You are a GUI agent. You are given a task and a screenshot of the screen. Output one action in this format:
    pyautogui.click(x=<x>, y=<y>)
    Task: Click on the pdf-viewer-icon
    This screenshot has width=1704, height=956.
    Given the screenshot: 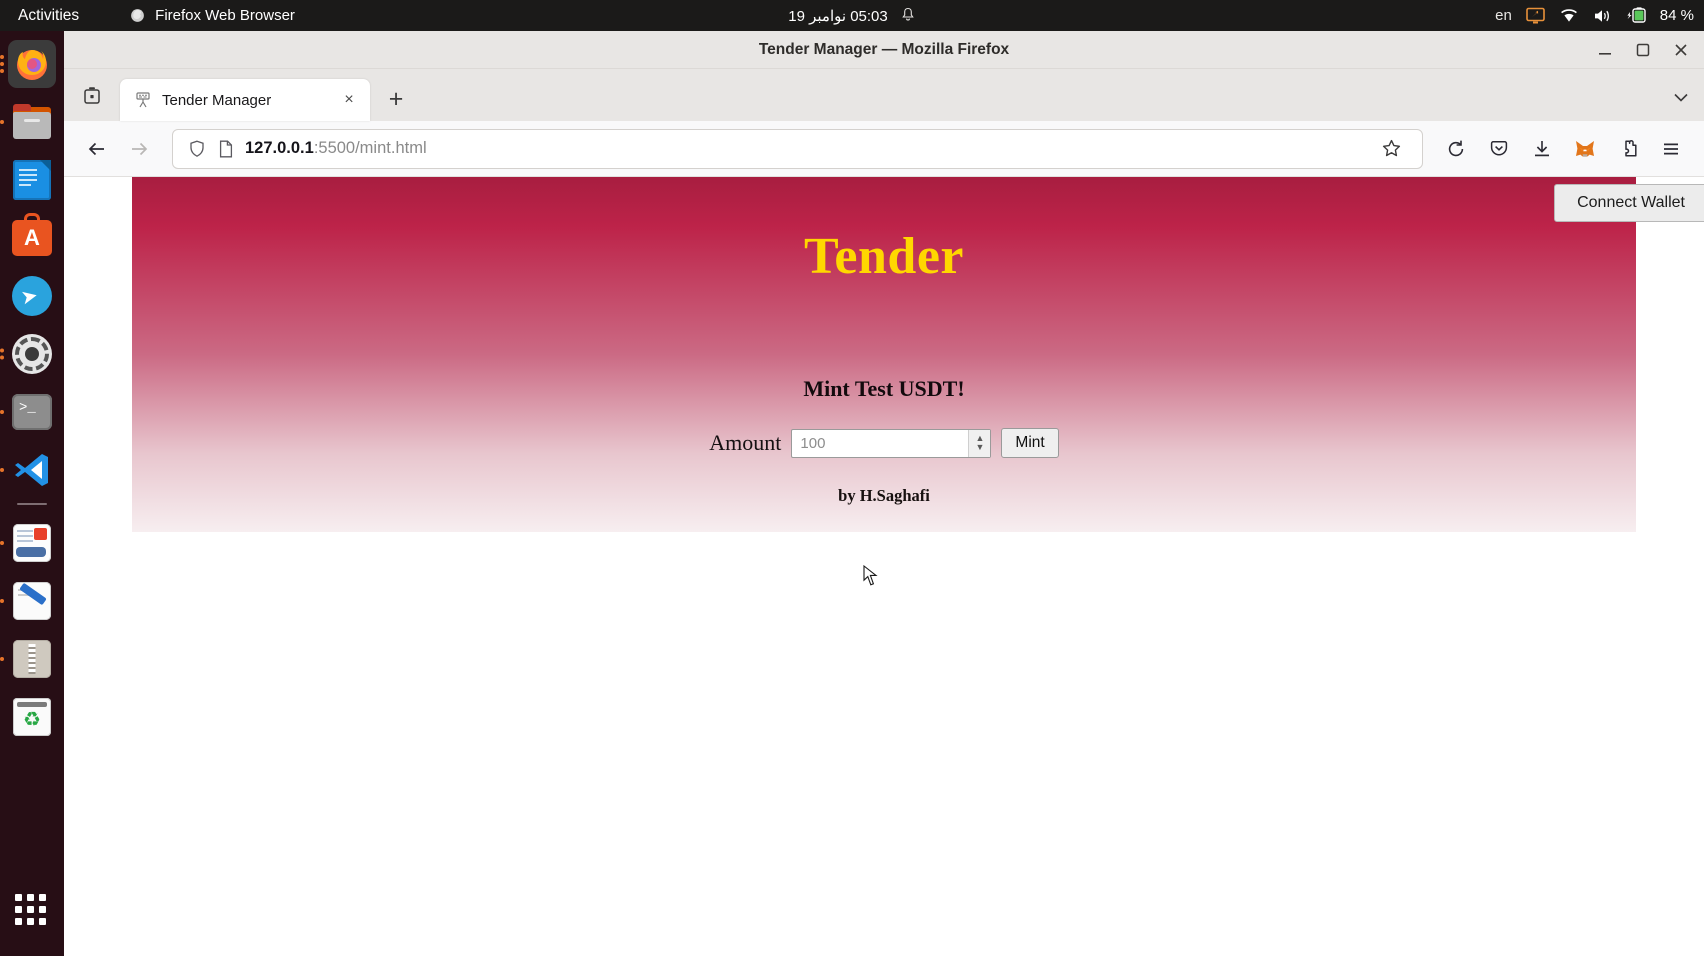 What is the action you would take?
    pyautogui.click(x=32, y=543)
    